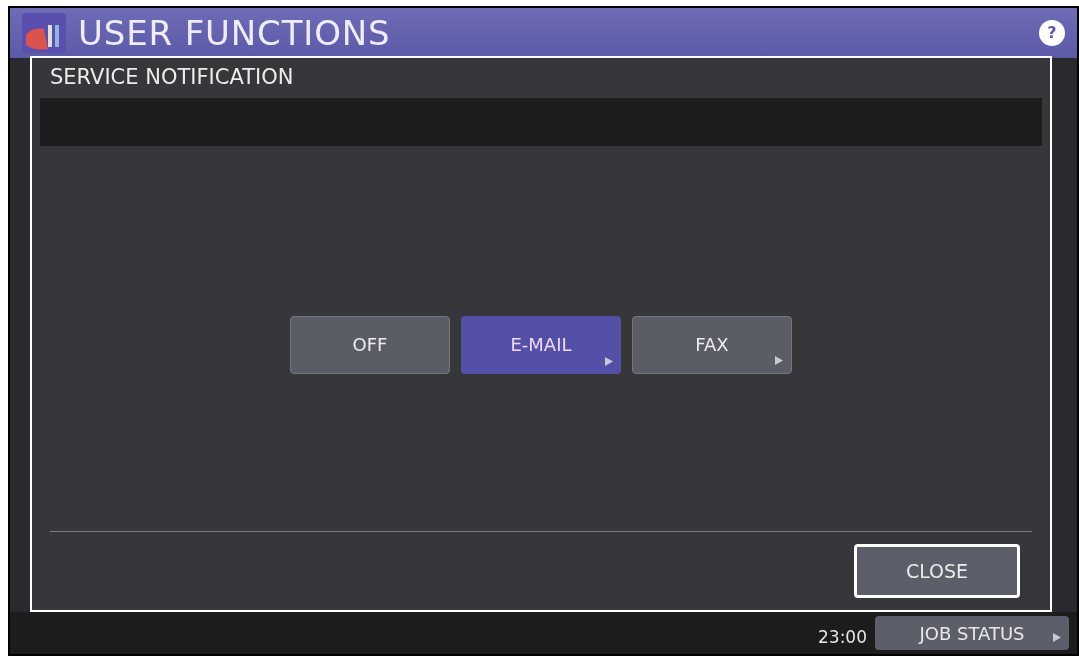 The image size is (1079, 660). What do you see at coordinates (541, 344) in the screenshot?
I see `option-button: E-MAIL` at bounding box center [541, 344].